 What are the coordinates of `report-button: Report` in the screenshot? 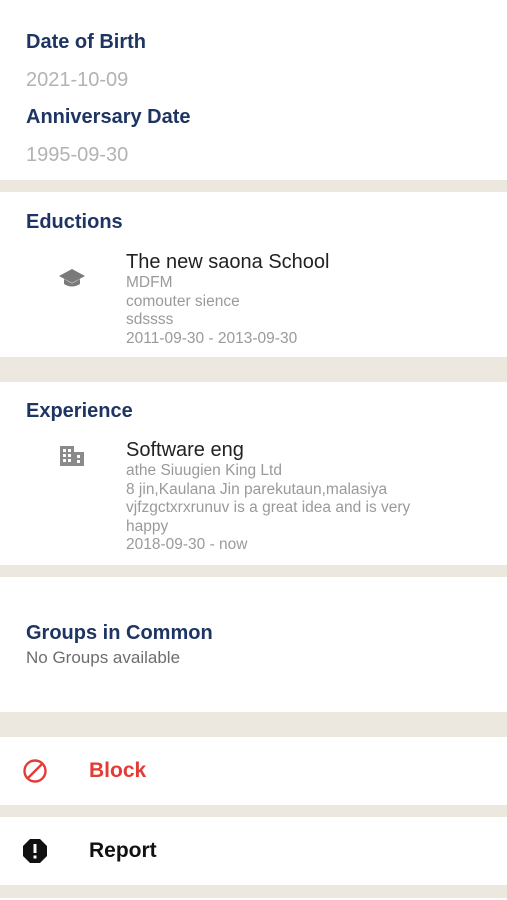 It's located at (253, 851).